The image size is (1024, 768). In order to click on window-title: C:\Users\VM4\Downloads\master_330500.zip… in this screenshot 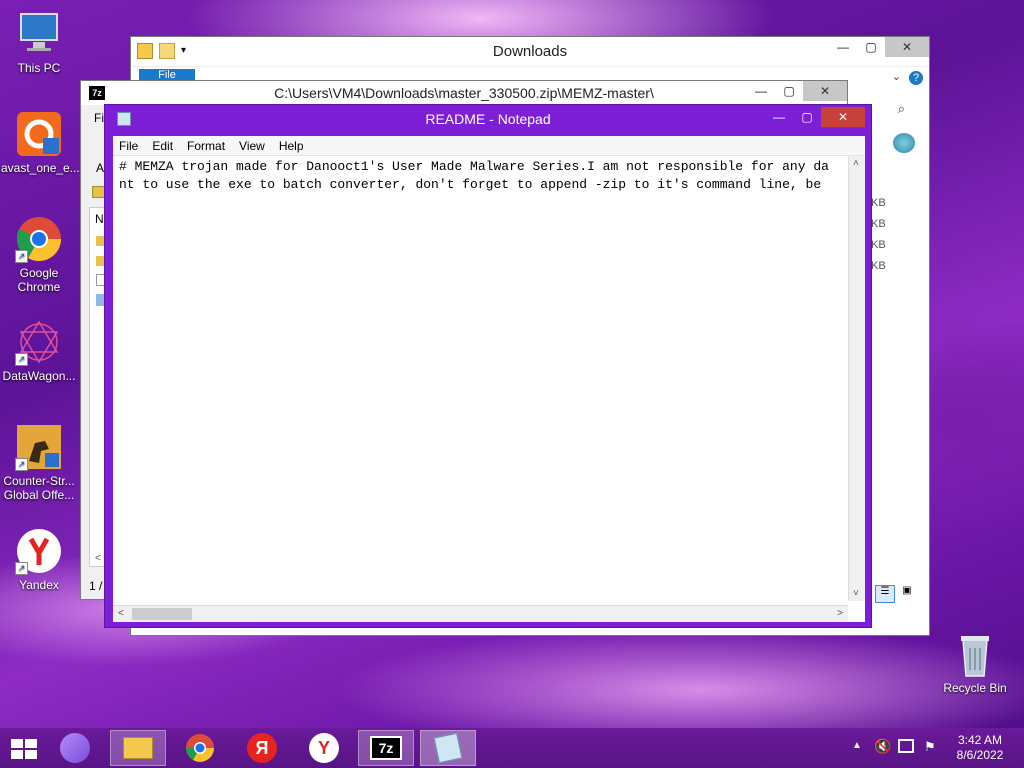, I will do `click(464, 93)`.